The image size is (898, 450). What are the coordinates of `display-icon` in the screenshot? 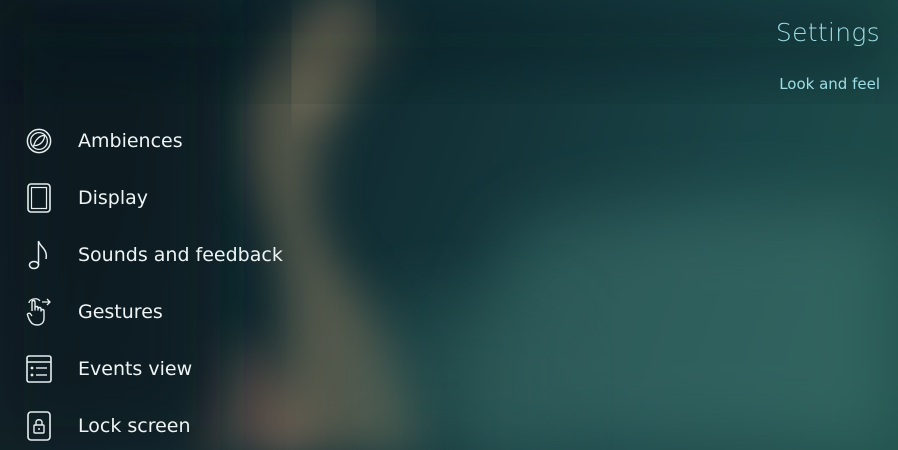 It's located at (39, 197).